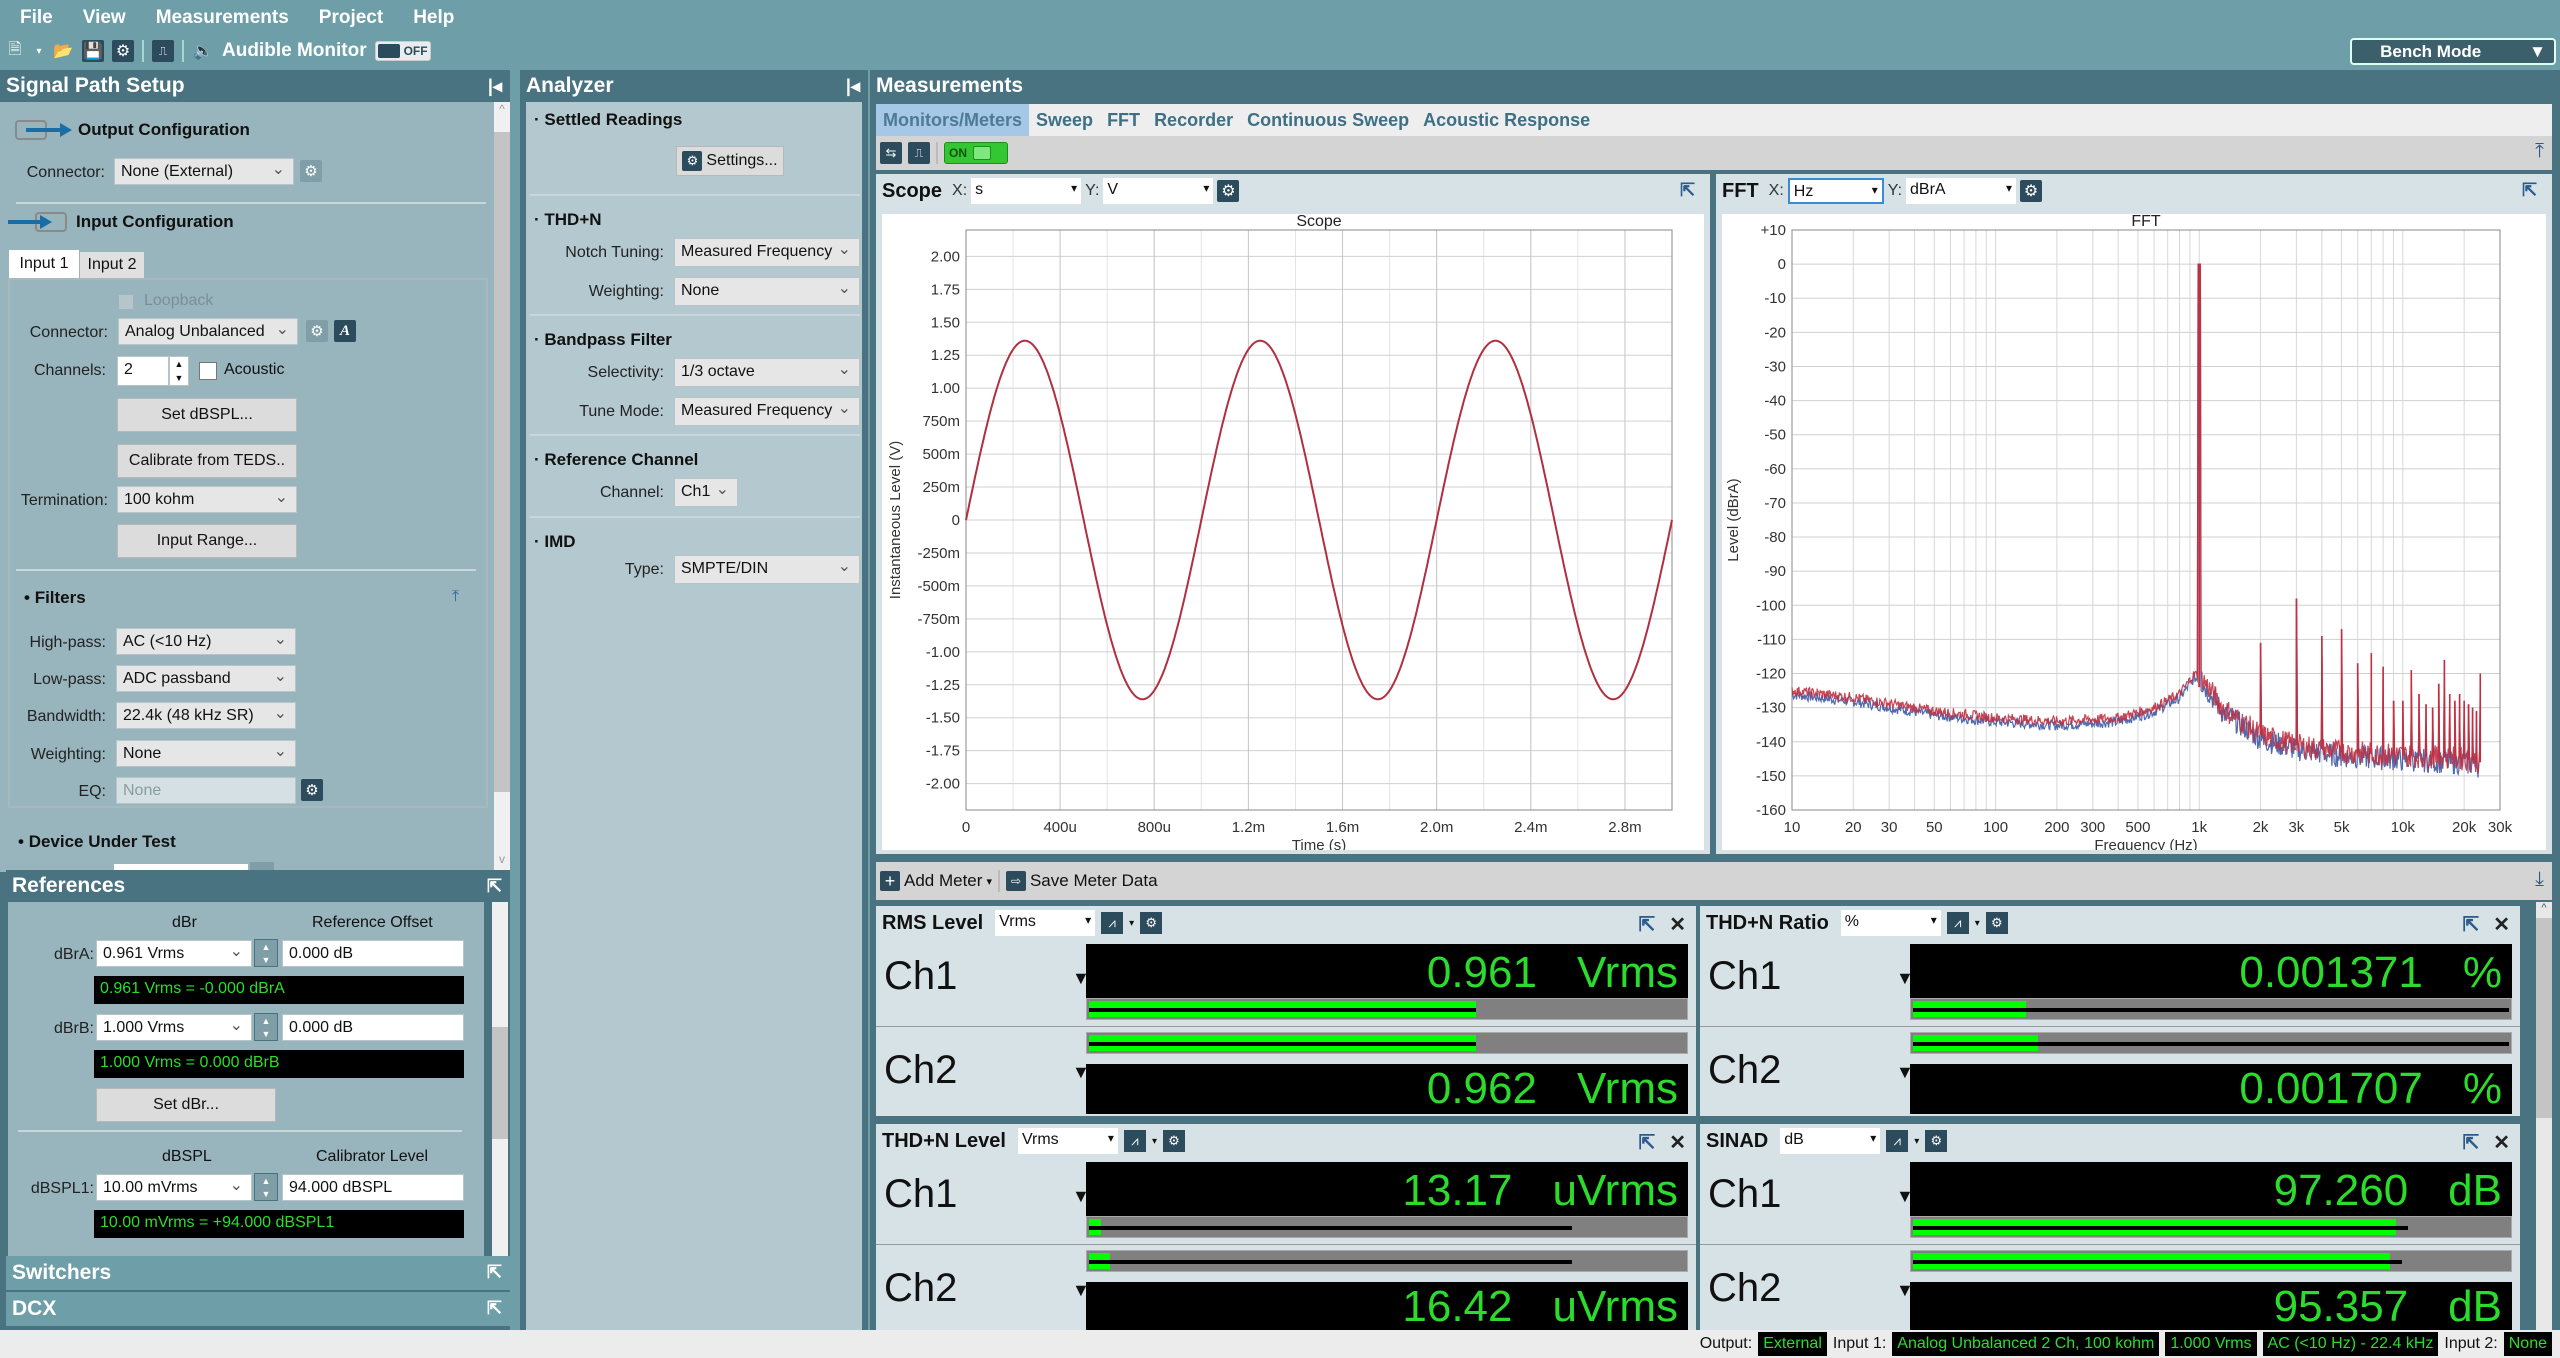 The width and height of the screenshot is (2560, 1358). I want to click on termination-select: 100 kohm, so click(207, 499).